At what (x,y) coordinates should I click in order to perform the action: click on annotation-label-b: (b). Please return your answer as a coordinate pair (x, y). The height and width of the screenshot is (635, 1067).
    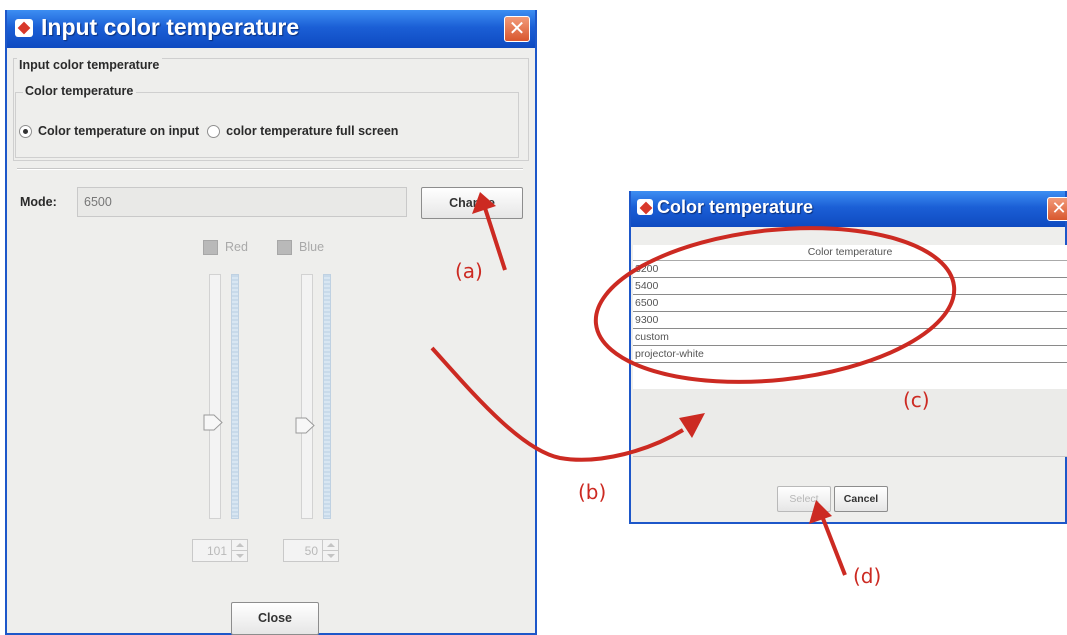
    Looking at the image, I should click on (592, 492).